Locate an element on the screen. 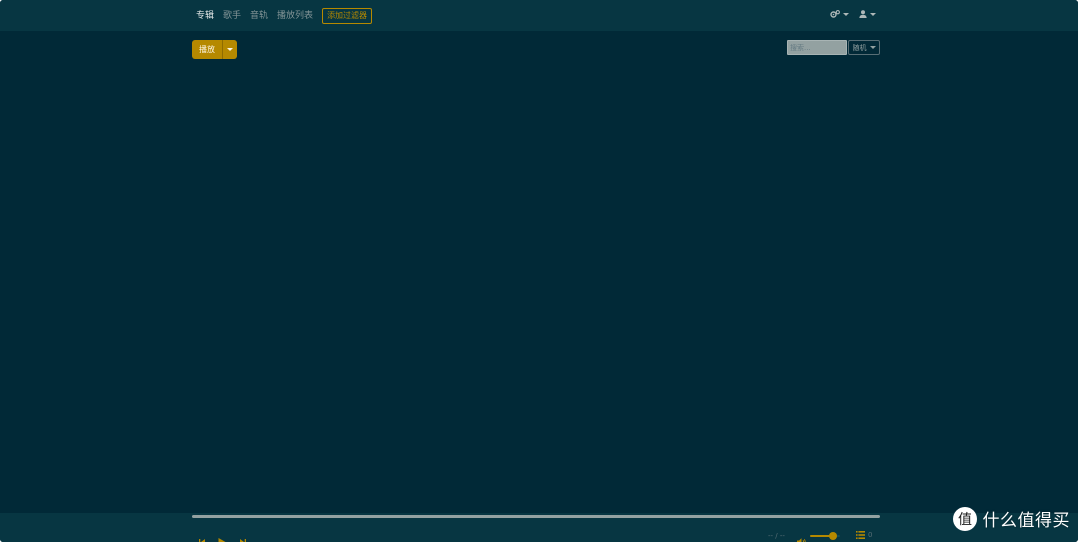 The image size is (1080, 542). main-nav: 专辑 歌手 音轨 播放列表 添加过滤器 is located at coordinates (284, 16).